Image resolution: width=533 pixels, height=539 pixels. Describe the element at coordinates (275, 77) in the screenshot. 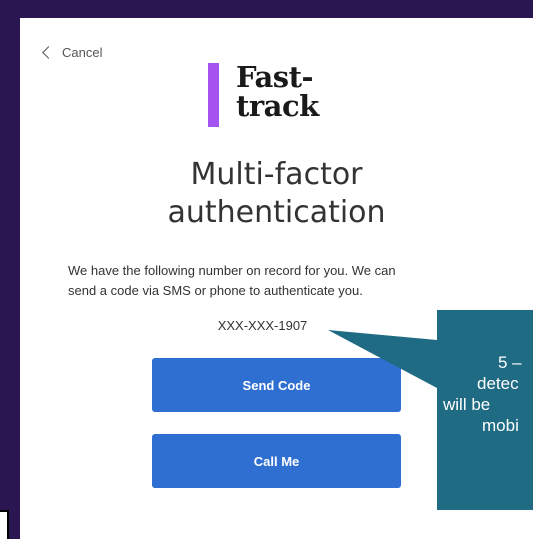

I see `logo-line-1: Fast-` at that location.